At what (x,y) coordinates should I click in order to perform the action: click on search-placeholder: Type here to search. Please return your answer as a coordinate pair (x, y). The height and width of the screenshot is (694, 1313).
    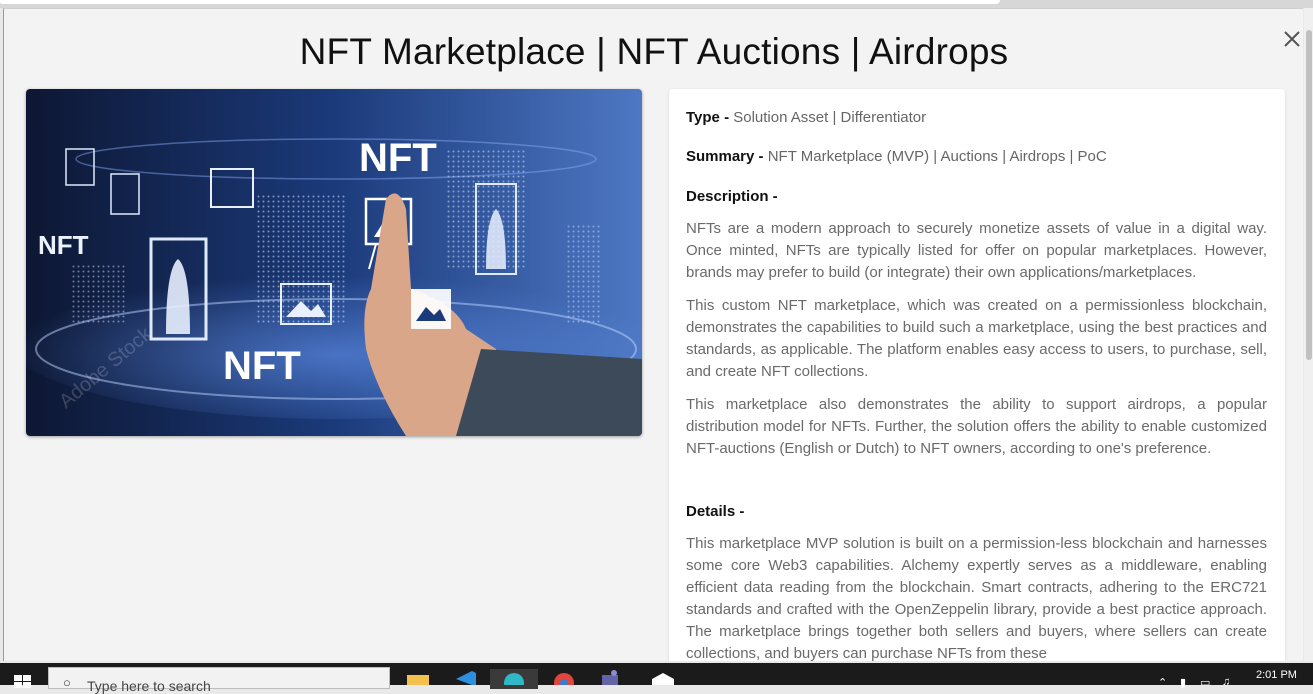
    Looking at the image, I should click on (149, 686).